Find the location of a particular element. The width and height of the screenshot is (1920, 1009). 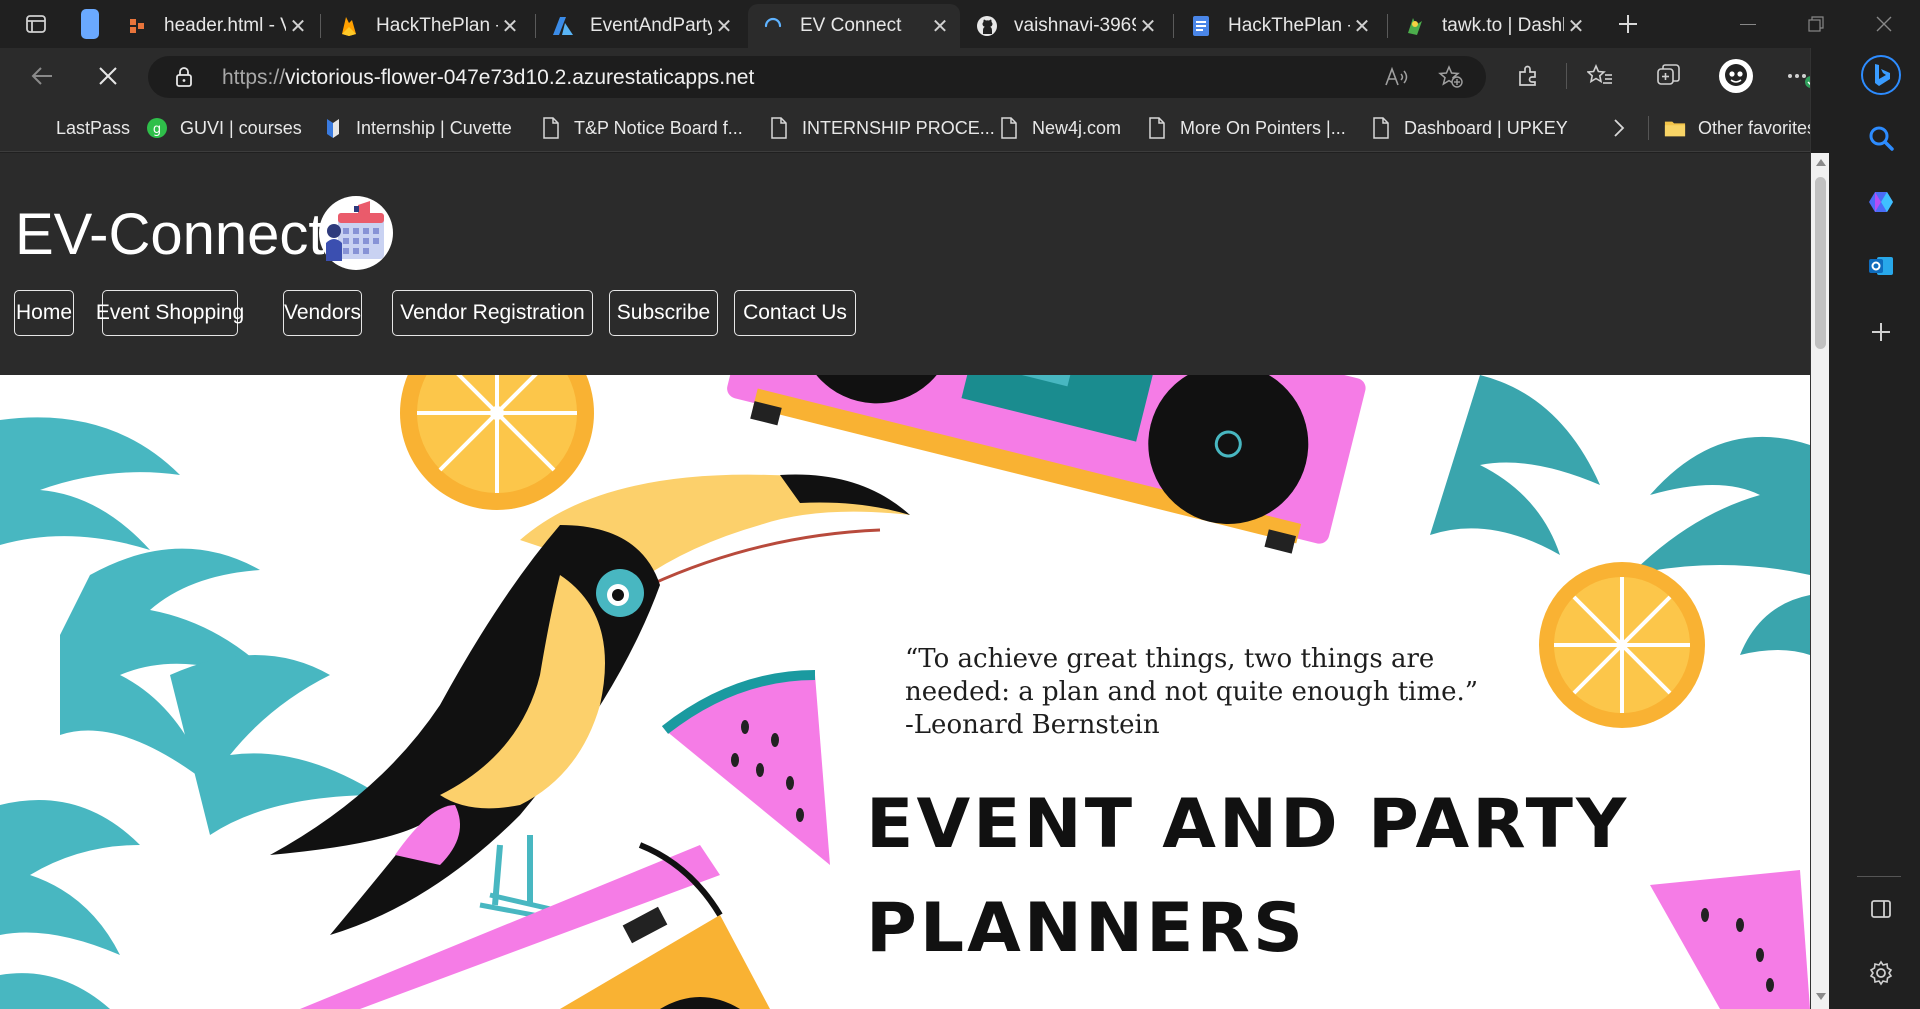

tab-tawk: tawk.to | Dashb ✕ is located at coordinates (1493, 26).